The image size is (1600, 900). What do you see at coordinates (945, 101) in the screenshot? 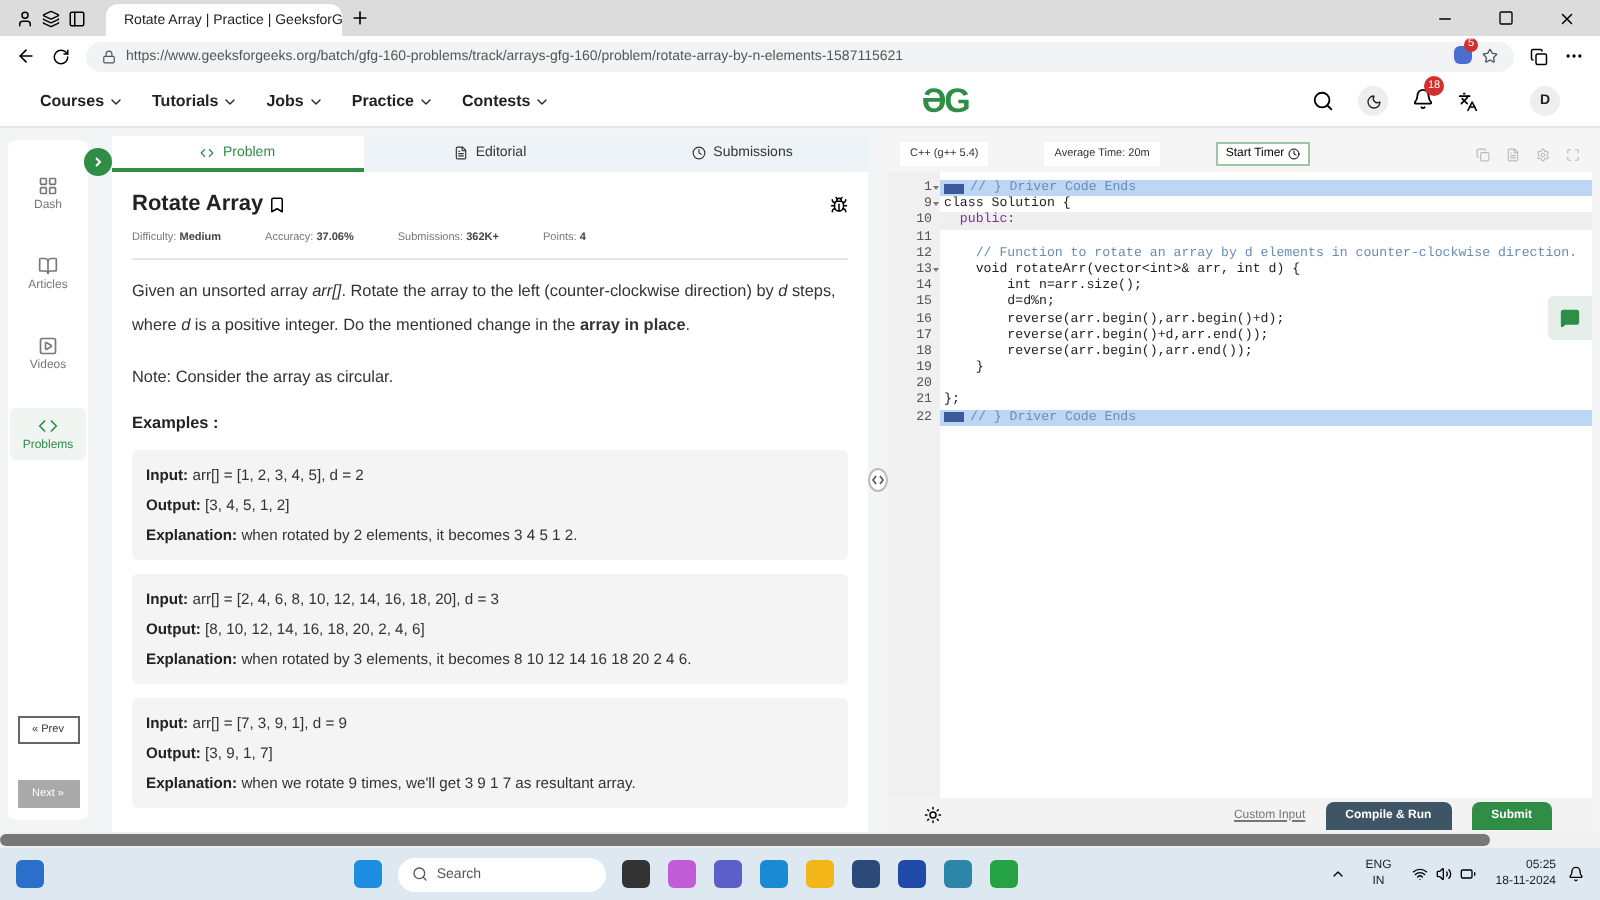
I see `site-logo: ƏG` at bounding box center [945, 101].